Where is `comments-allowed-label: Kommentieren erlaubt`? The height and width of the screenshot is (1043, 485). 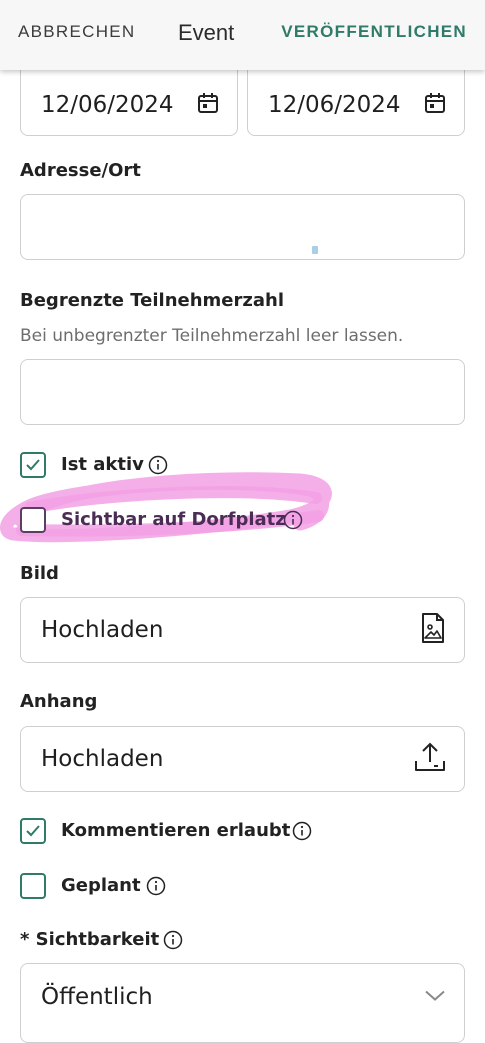
comments-allowed-label: Kommentieren erlaubt is located at coordinates (176, 830).